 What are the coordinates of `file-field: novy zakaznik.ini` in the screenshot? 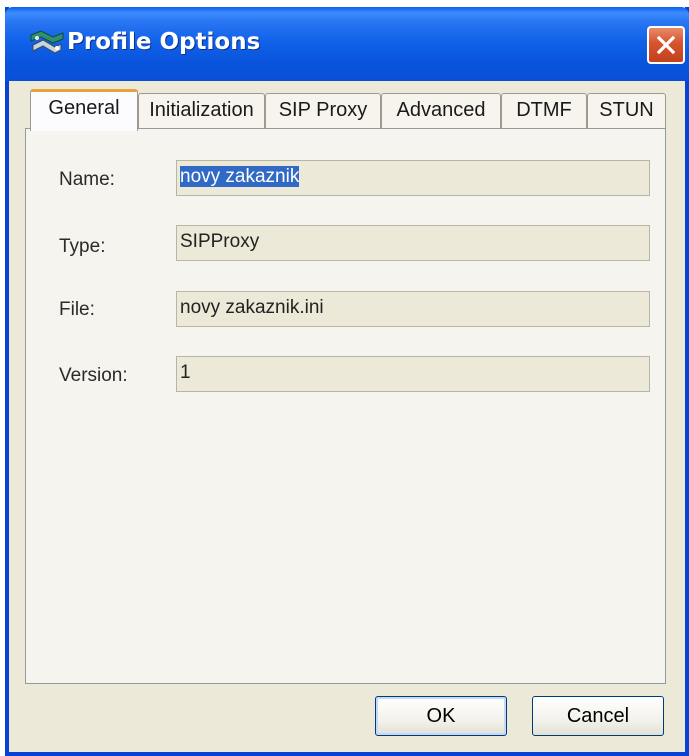 It's located at (413, 309).